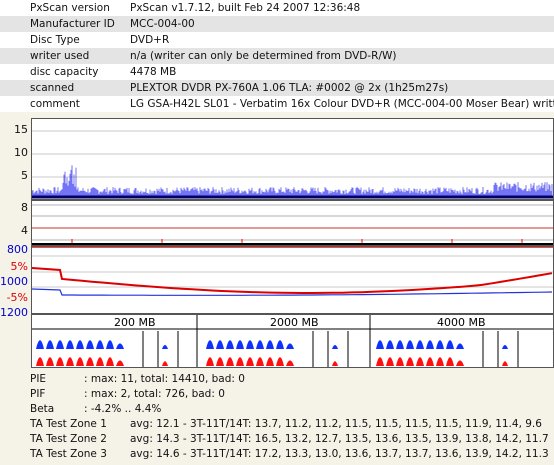  What do you see at coordinates (17, 249) in the screenshot?
I see `jitter-tick-800: 800` at bounding box center [17, 249].